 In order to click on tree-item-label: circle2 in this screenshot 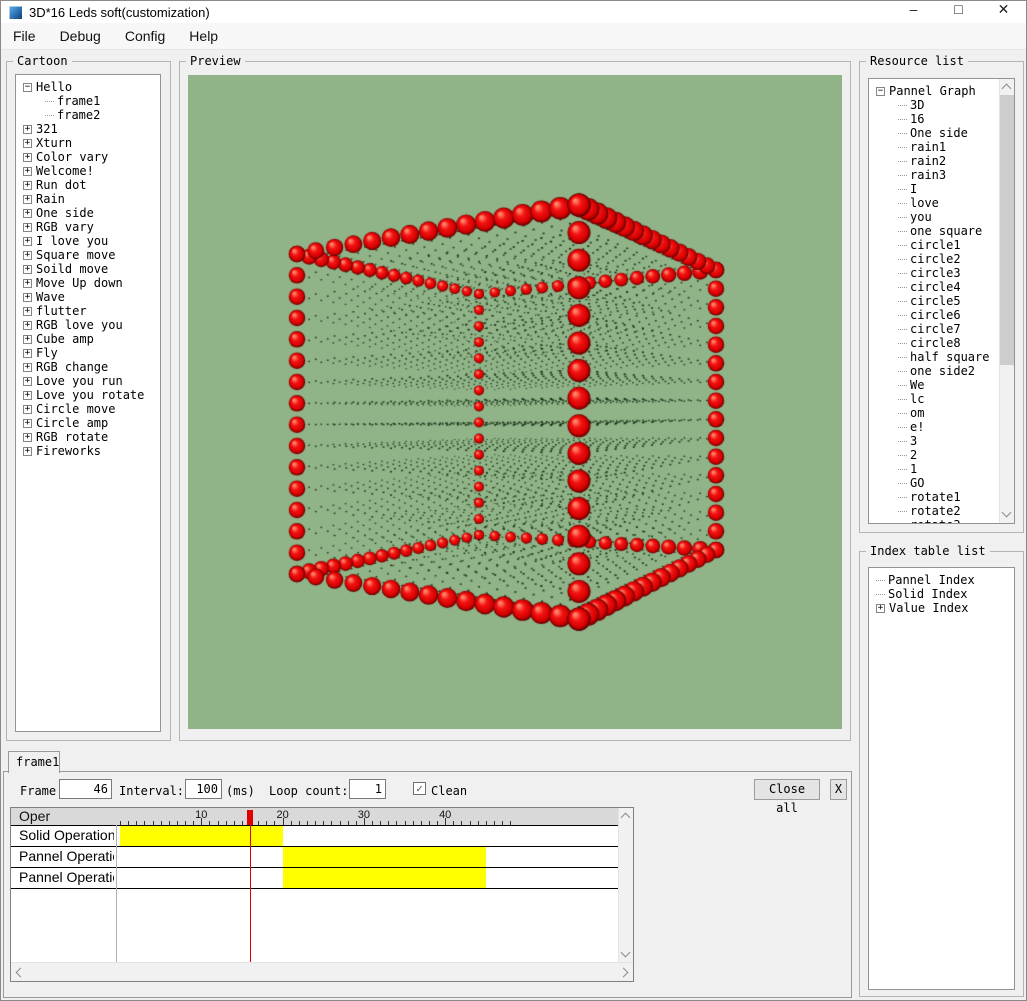, I will do `click(935, 259)`.